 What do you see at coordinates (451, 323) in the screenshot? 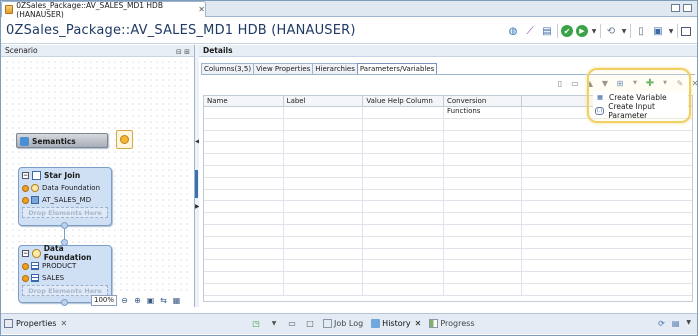
I see `tab-progress: Progress` at bounding box center [451, 323].